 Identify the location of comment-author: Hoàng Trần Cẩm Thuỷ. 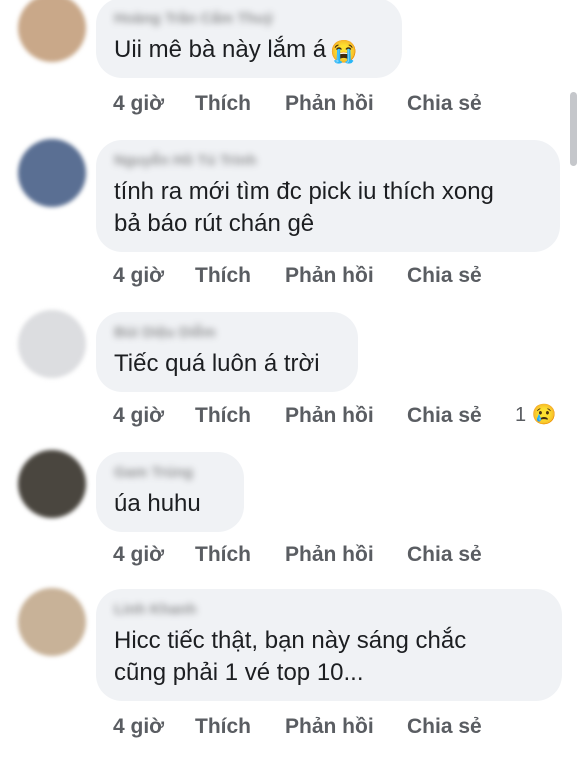
(249, 19).